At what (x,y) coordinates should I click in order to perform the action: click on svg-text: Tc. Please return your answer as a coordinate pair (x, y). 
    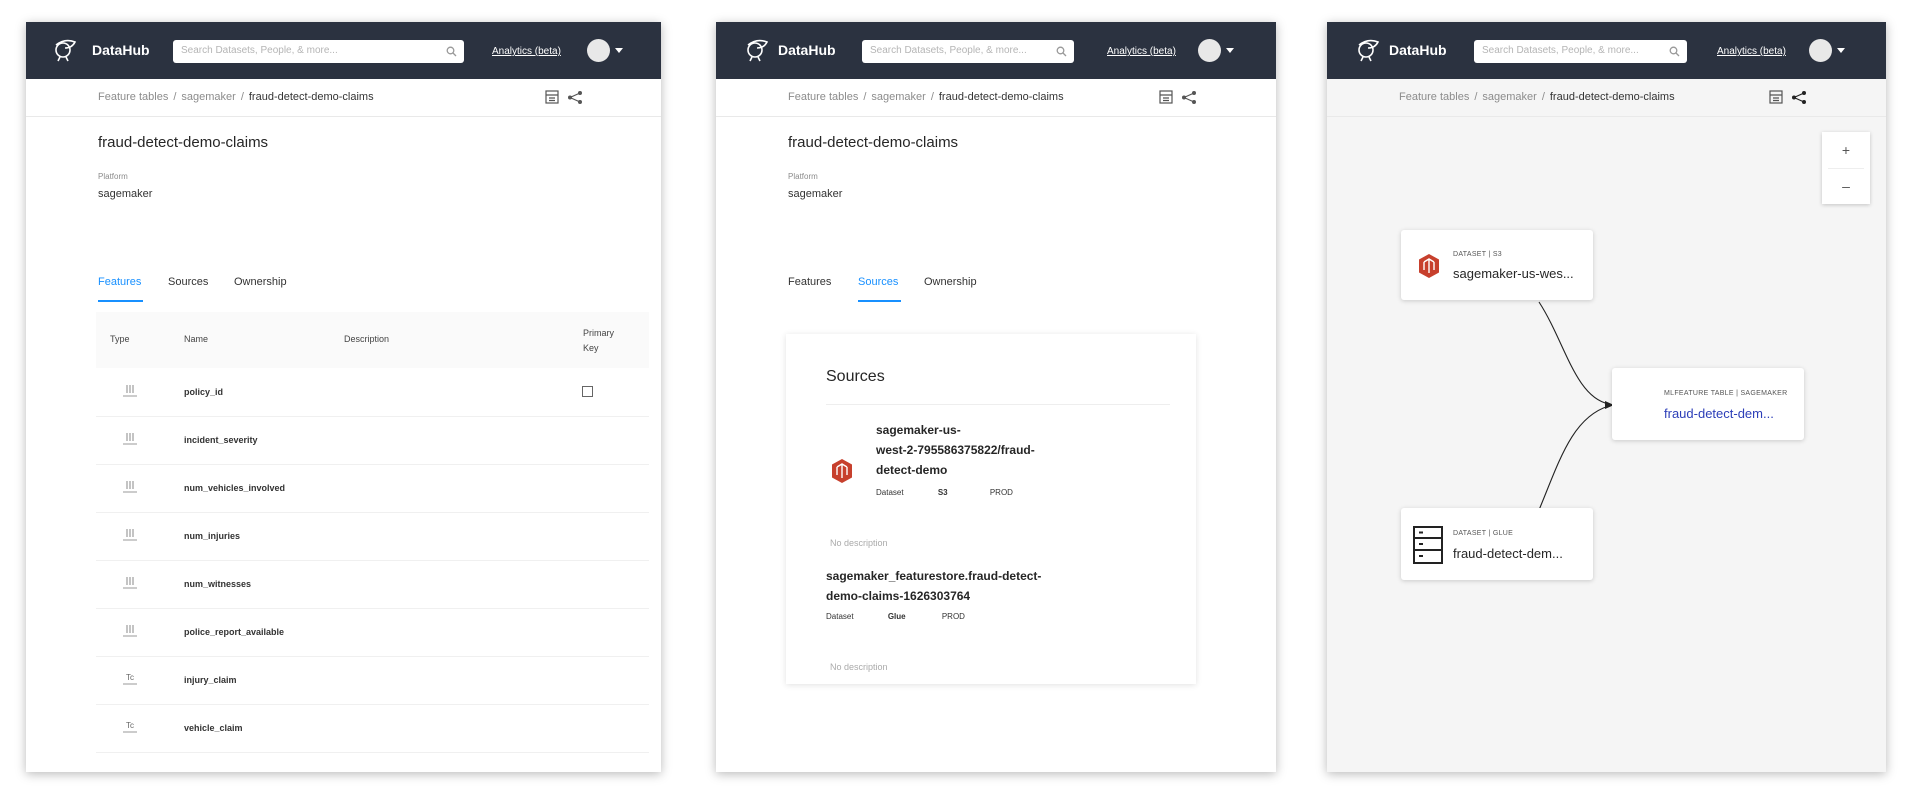
    Looking at the image, I should click on (130, 725).